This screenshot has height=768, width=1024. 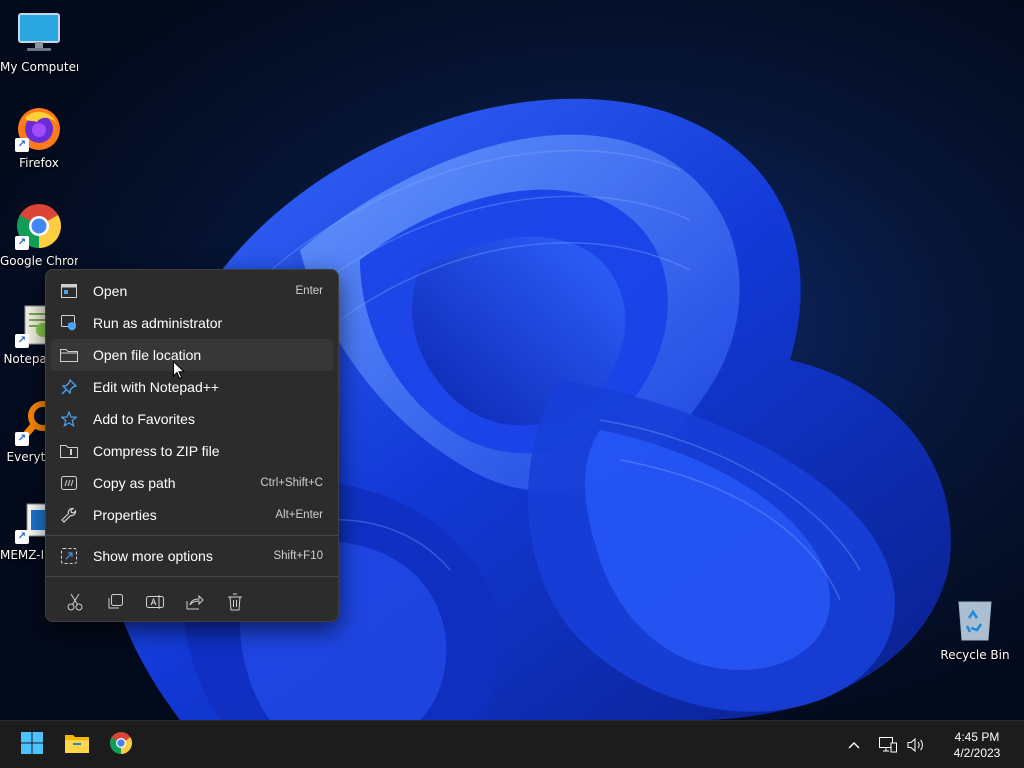 I want to click on start-icon, so click(x=32, y=745).